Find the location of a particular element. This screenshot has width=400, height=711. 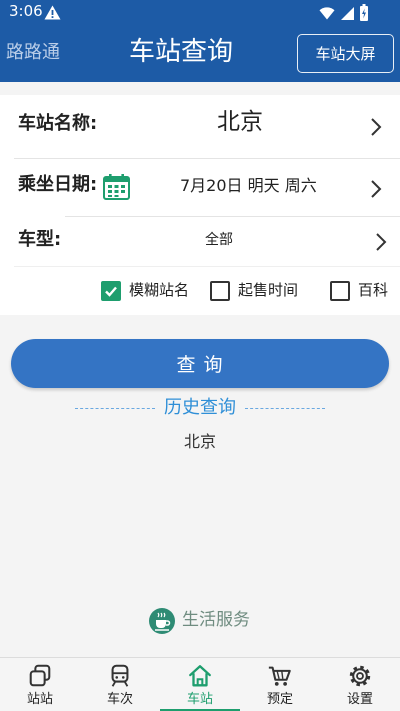

train-type-value: 全部 is located at coordinates (219, 240).